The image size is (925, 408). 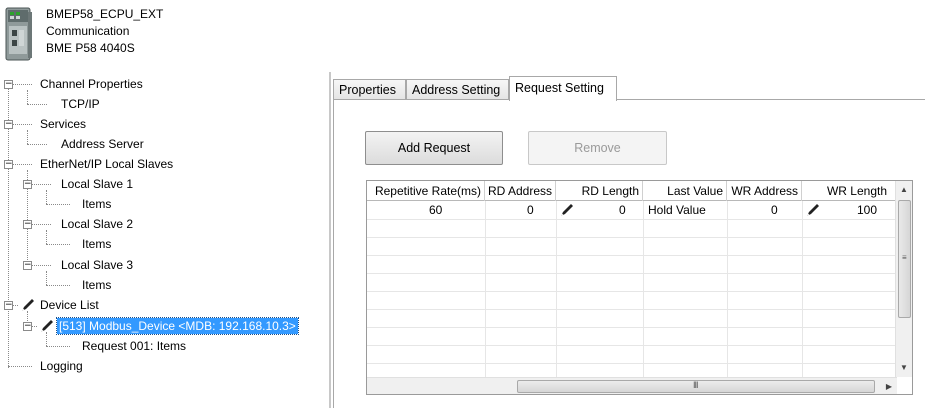 I want to click on cell-repetitive-rate: 60, so click(x=435, y=210).